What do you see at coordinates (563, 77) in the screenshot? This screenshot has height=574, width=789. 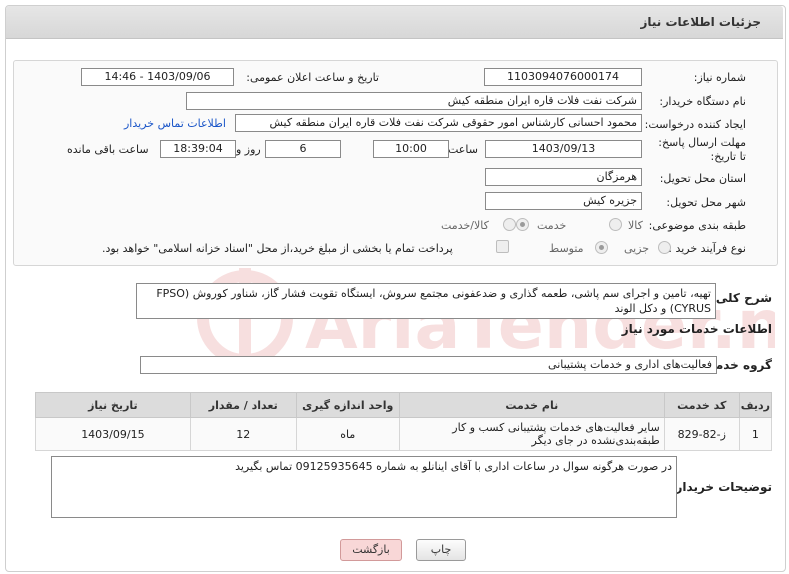 I see `need-number-field: 1103094076000174` at bounding box center [563, 77].